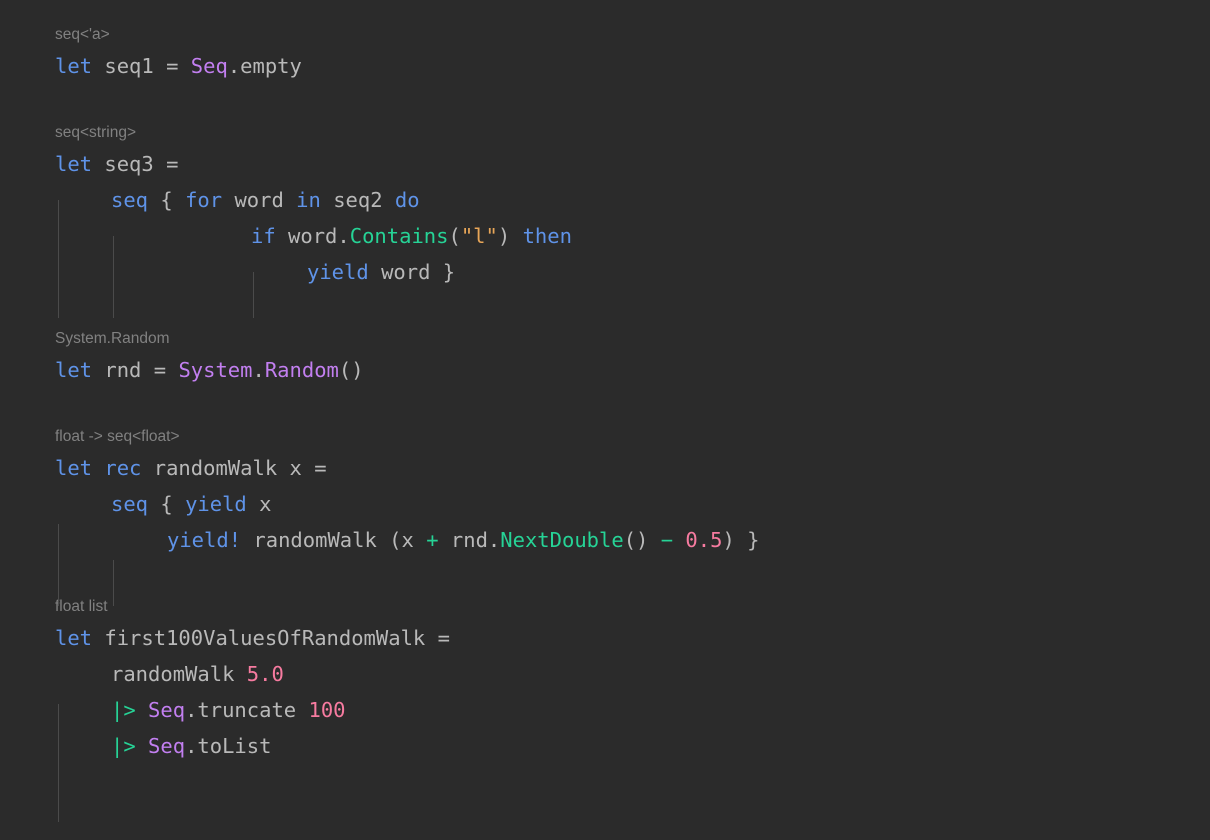 This screenshot has height=840, width=1210. Describe the element at coordinates (241, 710) in the screenshot. I see `token-ident: .truncate` at that location.